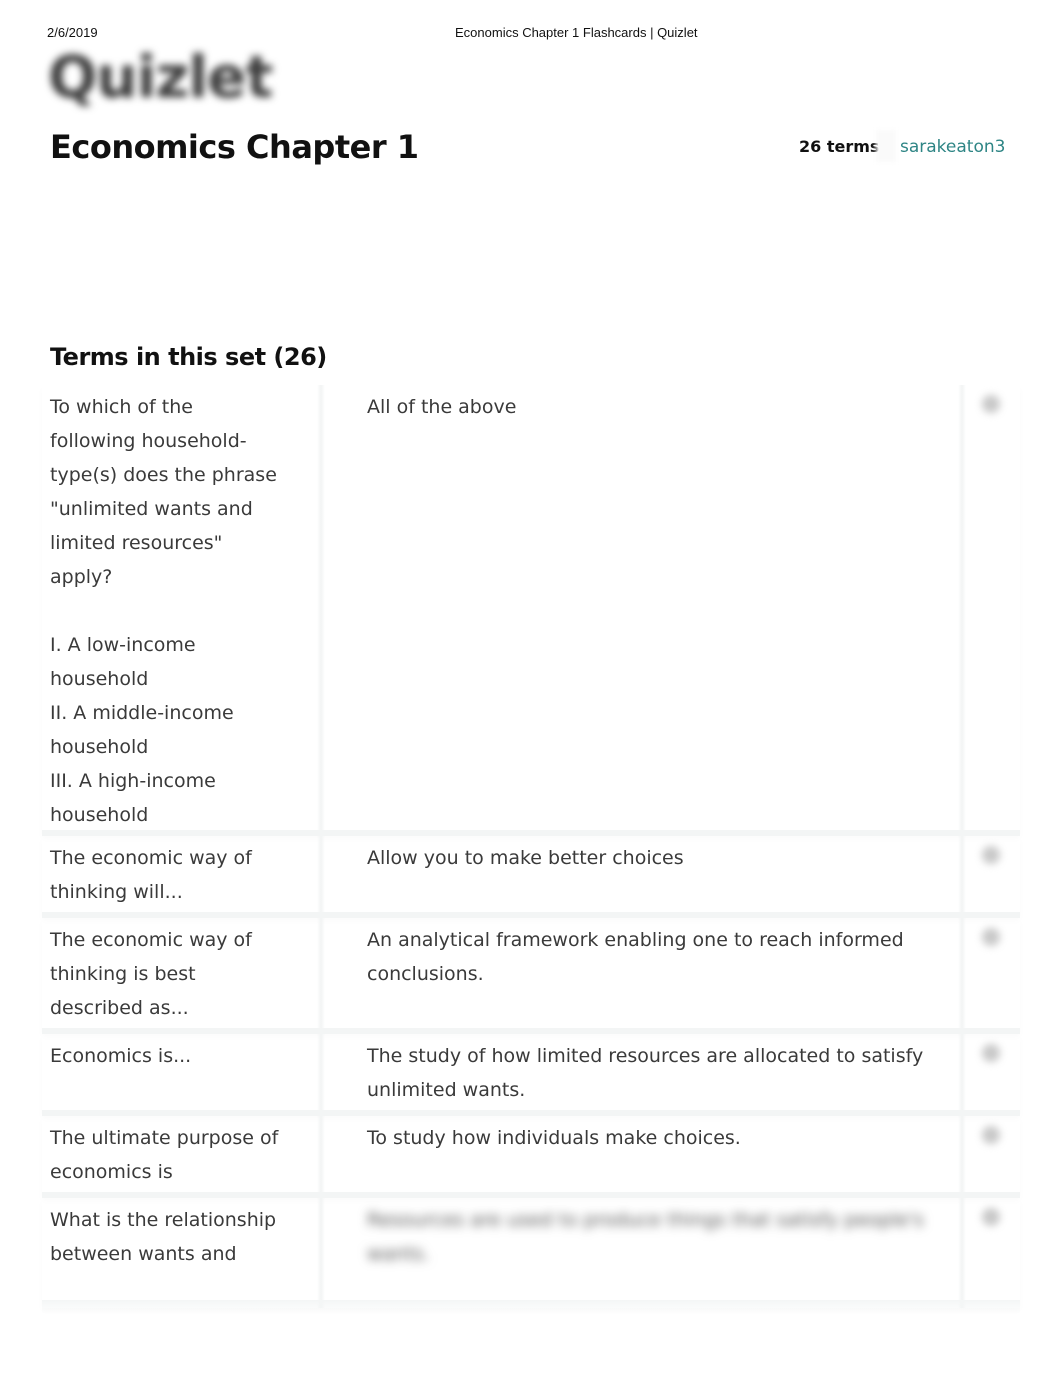  Describe the element at coordinates (554, 1138) in the screenshot. I see `term-definition: To study how individuals make choices.` at that location.